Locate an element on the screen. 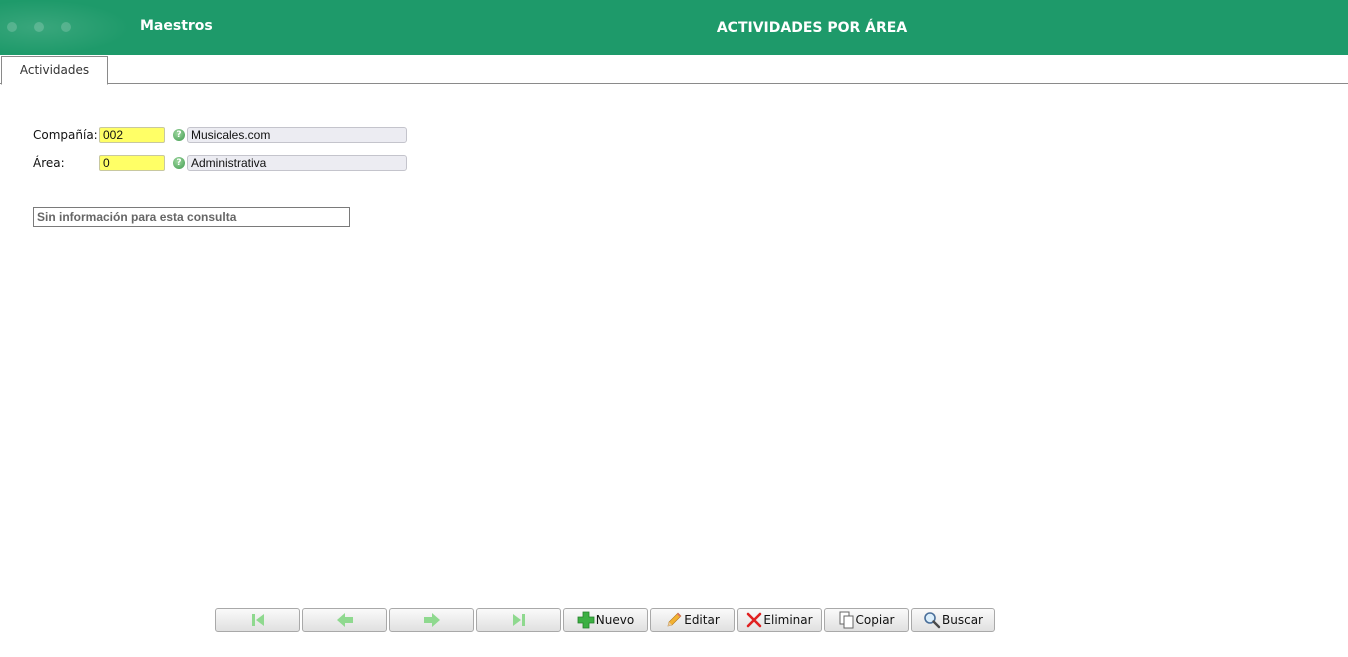 The width and height of the screenshot is (1348, 657). tab-bar: Actividades is located at coordinates (674, 70).